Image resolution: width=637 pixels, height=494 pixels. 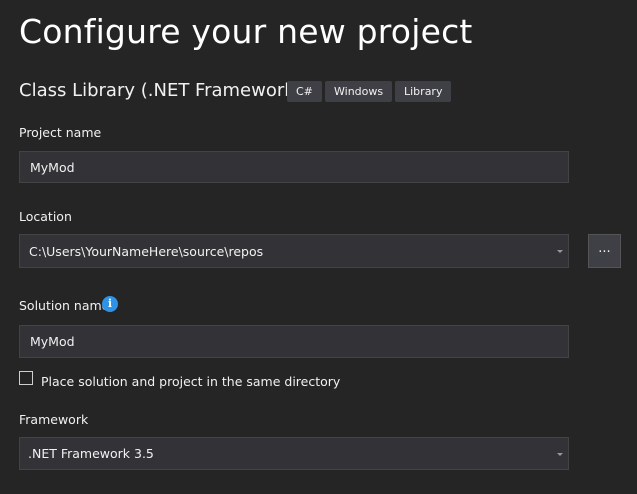 What do you see at coordinates (54, 419) in the screenshot?
I see `framework-label: Framework` at bounding box center [54, 419].